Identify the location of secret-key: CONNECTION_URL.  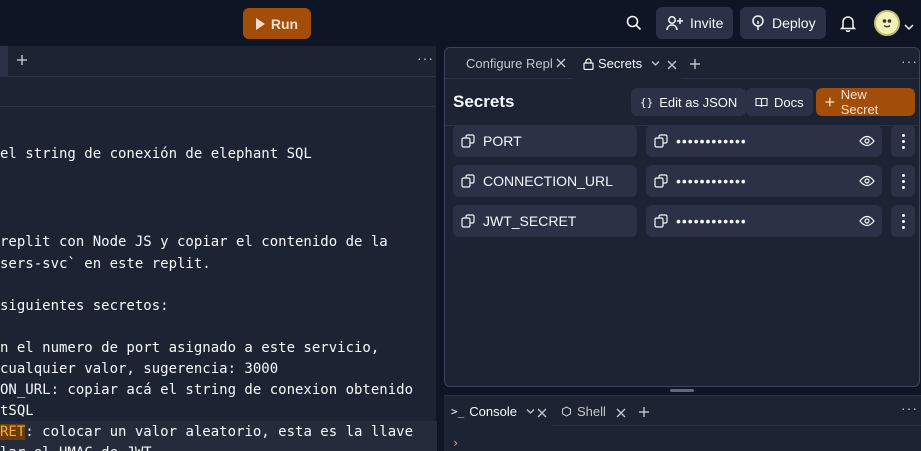
(548, 181).